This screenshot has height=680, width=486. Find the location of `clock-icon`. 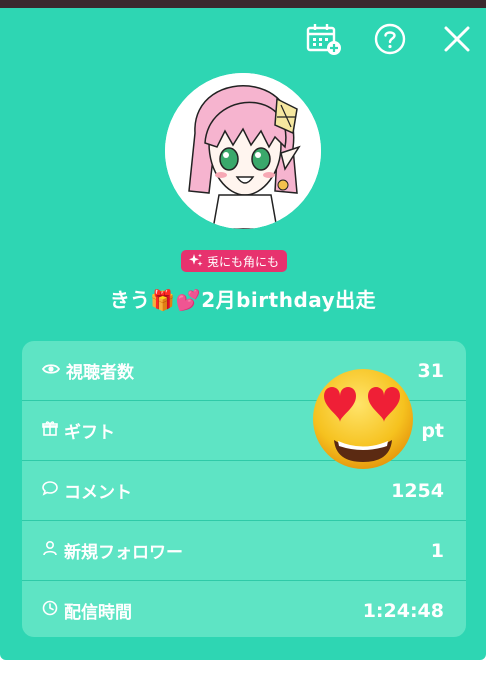

clock-icon is located at coordinates (50, 610).